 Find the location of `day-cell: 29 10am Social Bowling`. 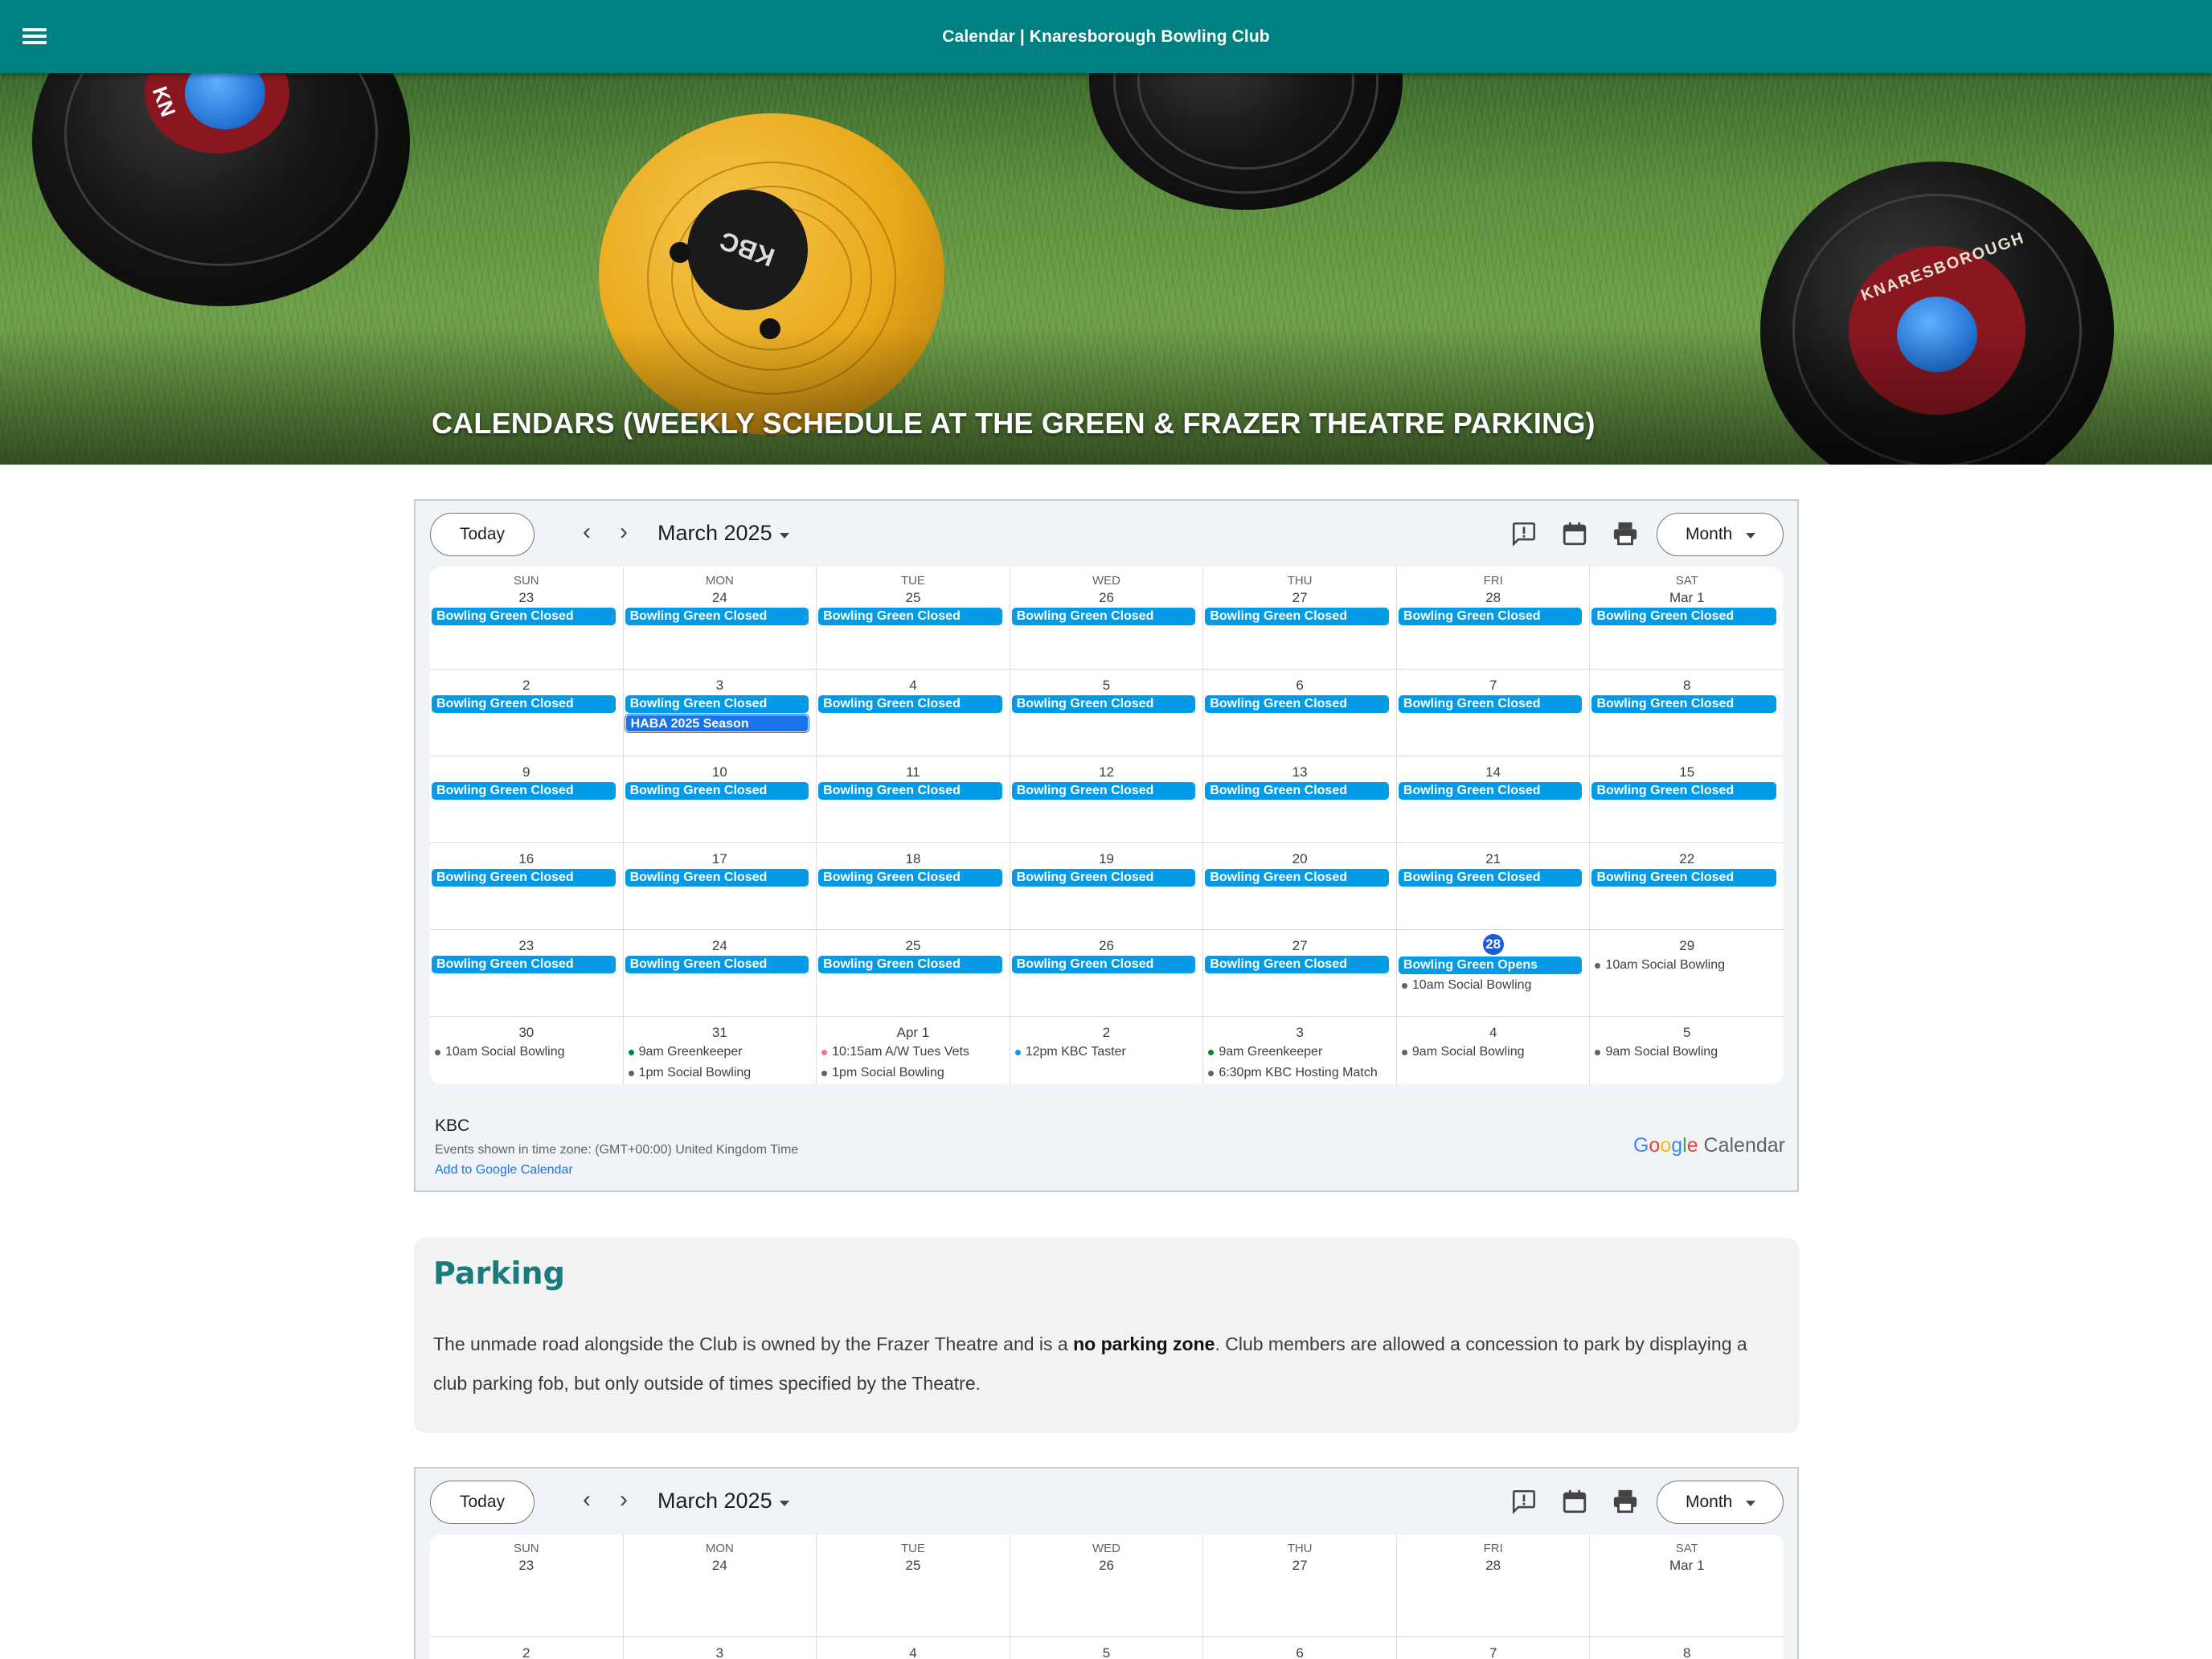

day-cell: 29 10am Social Bowling is located at coordinates (1687, 973).